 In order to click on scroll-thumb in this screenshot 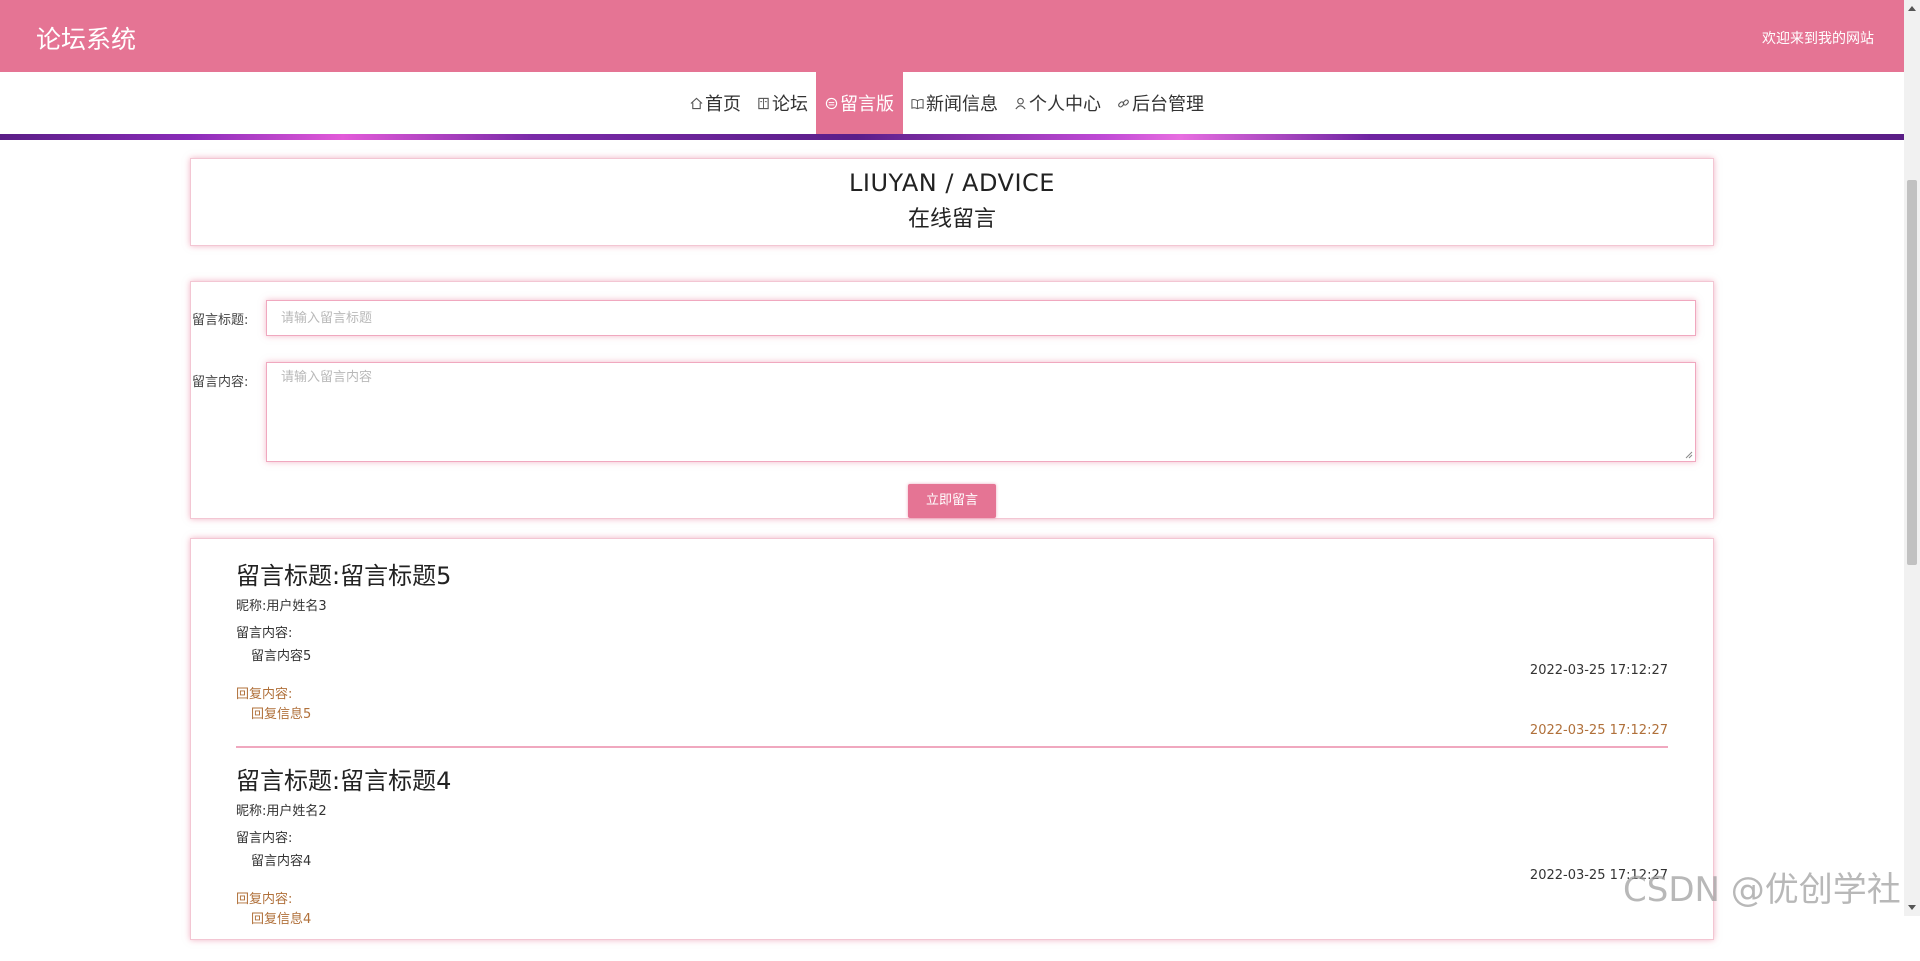, I will do `click(1912, 372)`.